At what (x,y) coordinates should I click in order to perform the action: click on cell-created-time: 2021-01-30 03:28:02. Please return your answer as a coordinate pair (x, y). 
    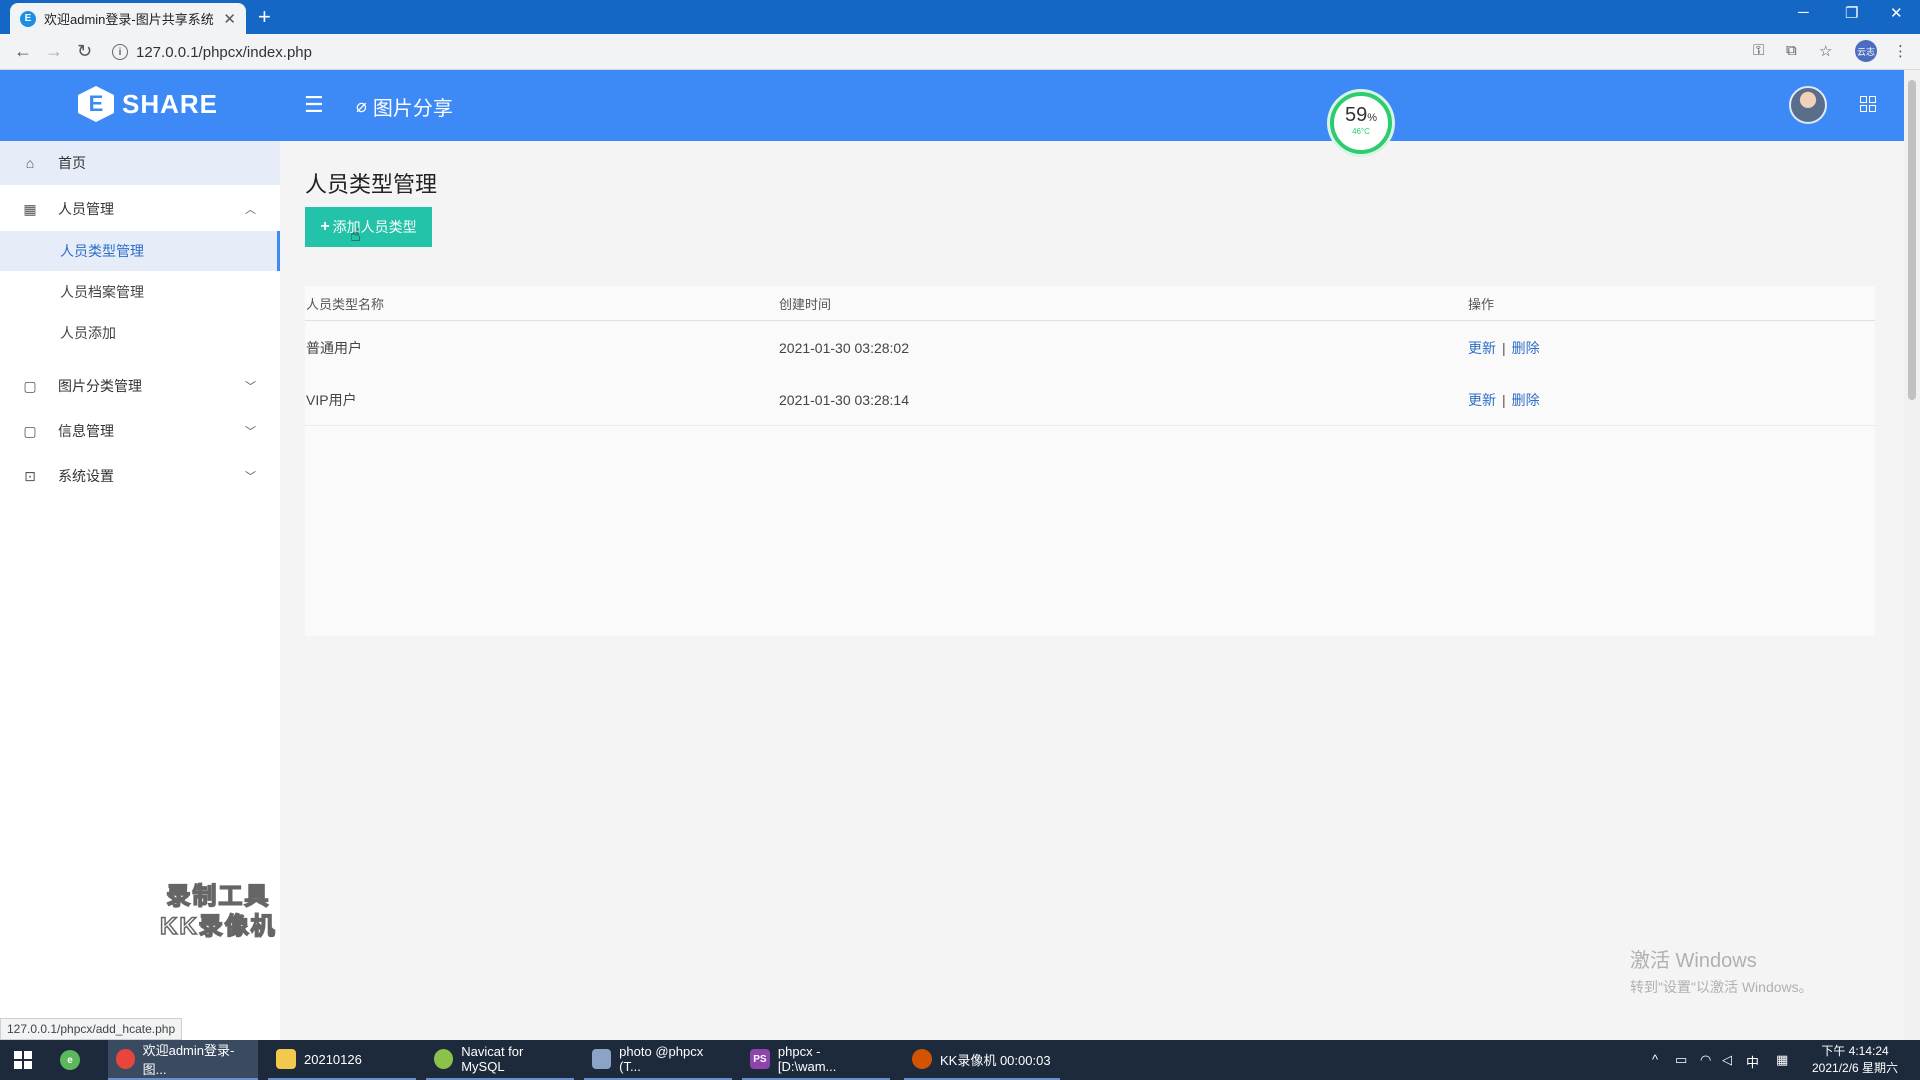
    Looking at the image, I should click on (844, 348).